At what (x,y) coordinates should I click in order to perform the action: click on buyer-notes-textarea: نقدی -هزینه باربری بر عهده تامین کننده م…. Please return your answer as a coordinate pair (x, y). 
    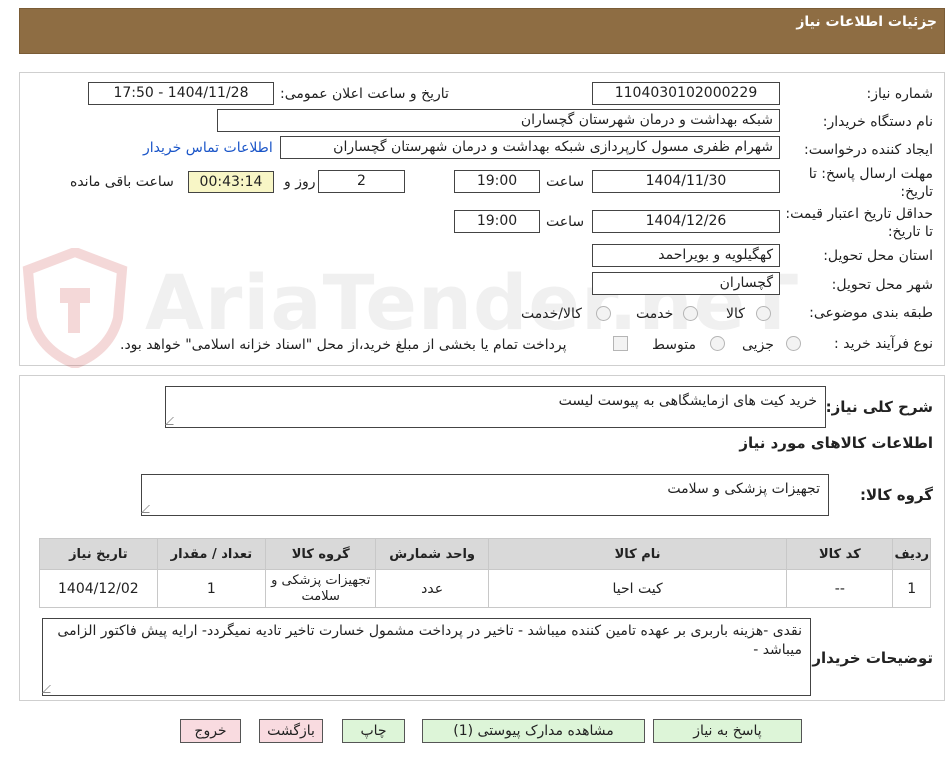
    Looking at the image, I should click on (426, 657).